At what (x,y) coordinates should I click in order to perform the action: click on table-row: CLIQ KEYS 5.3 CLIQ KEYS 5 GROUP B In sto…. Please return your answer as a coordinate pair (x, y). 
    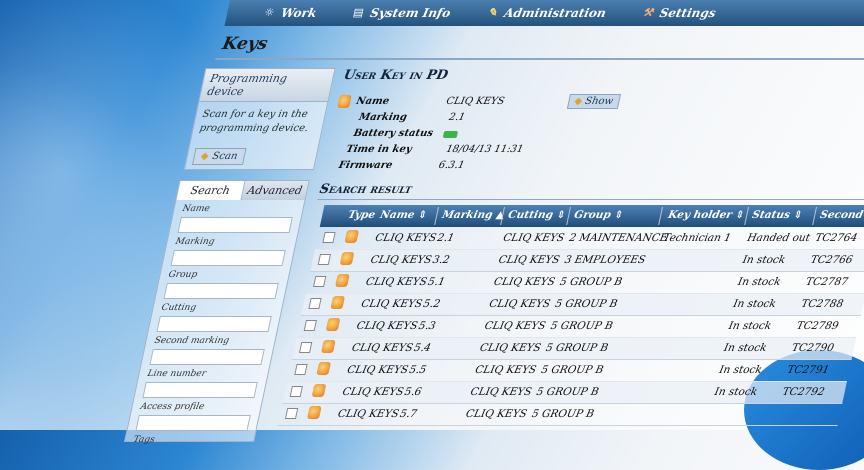
    Looking at the image, I should click on (579, 326).